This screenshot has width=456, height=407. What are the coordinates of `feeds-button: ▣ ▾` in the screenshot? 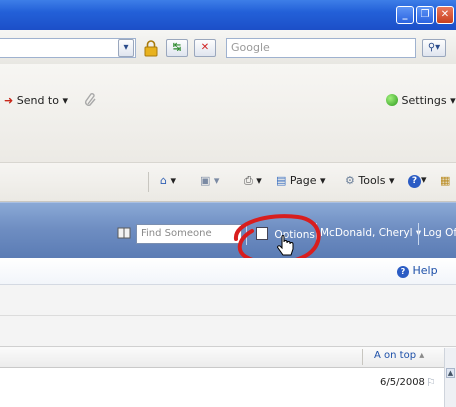 It's located at (209, 180).